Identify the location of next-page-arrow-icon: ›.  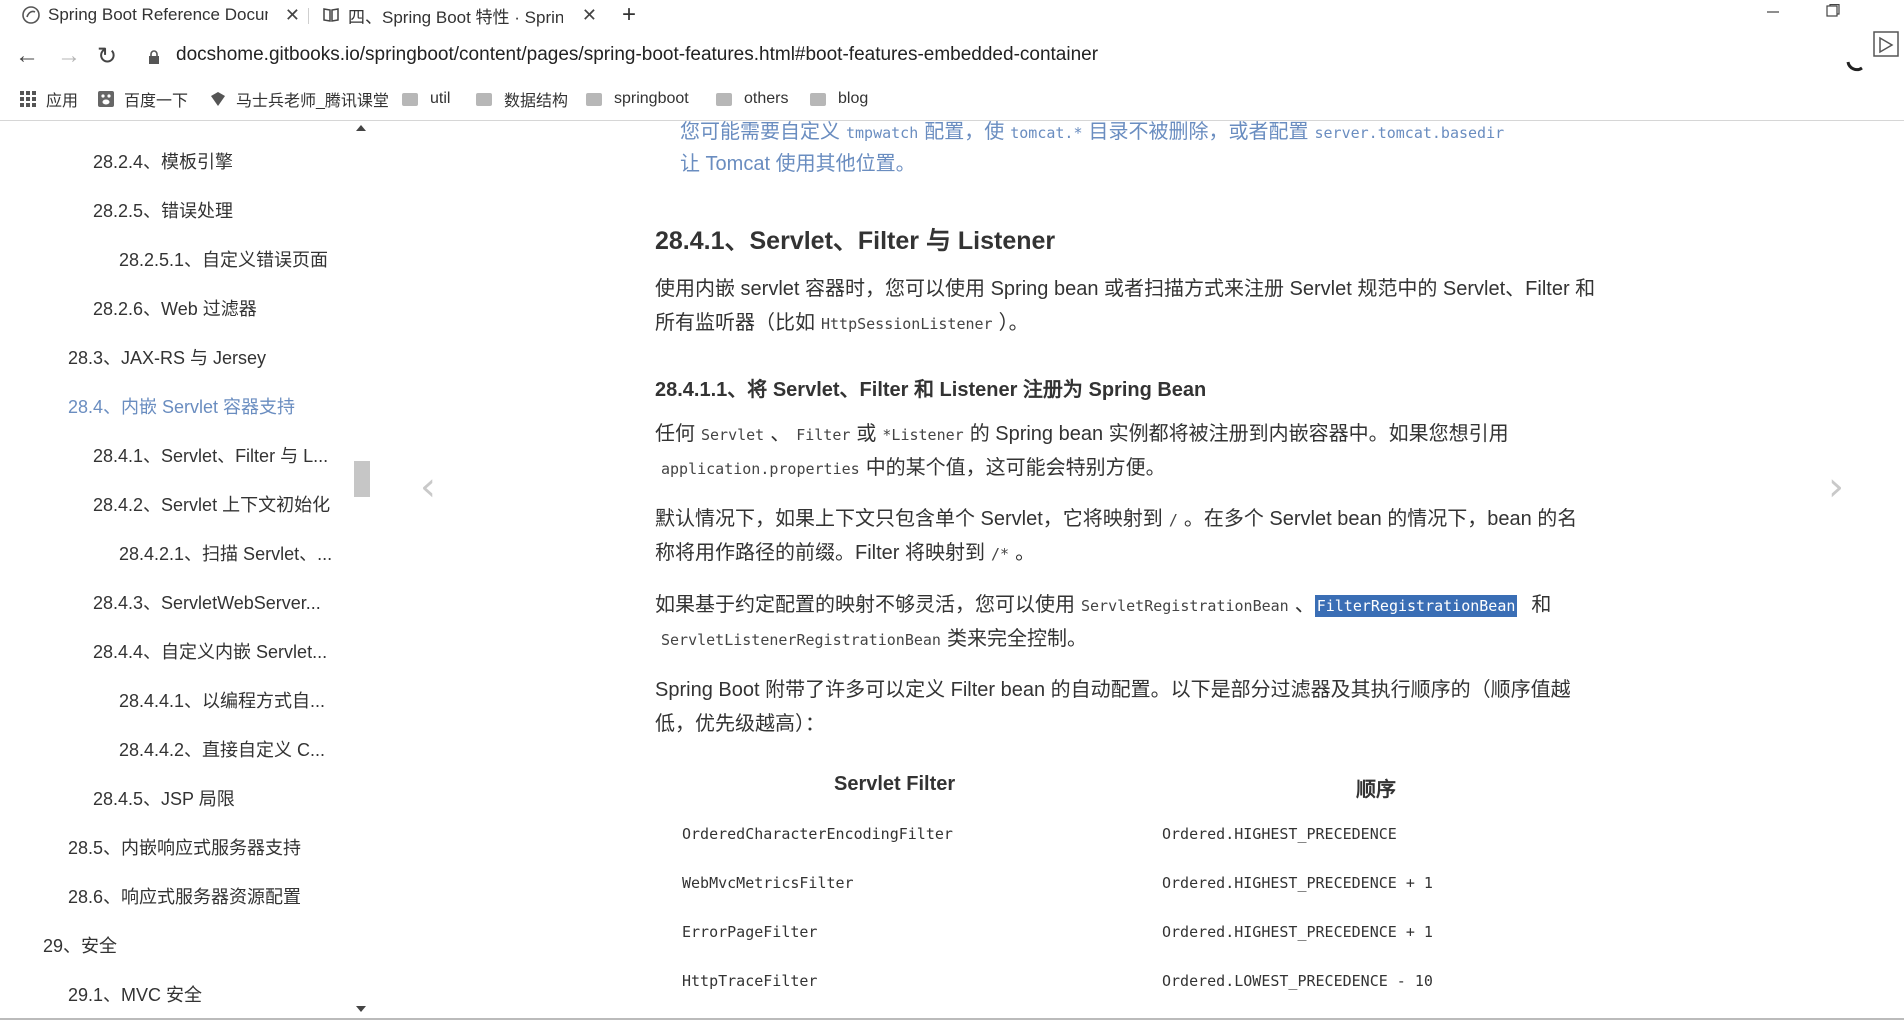
(1836, 487).